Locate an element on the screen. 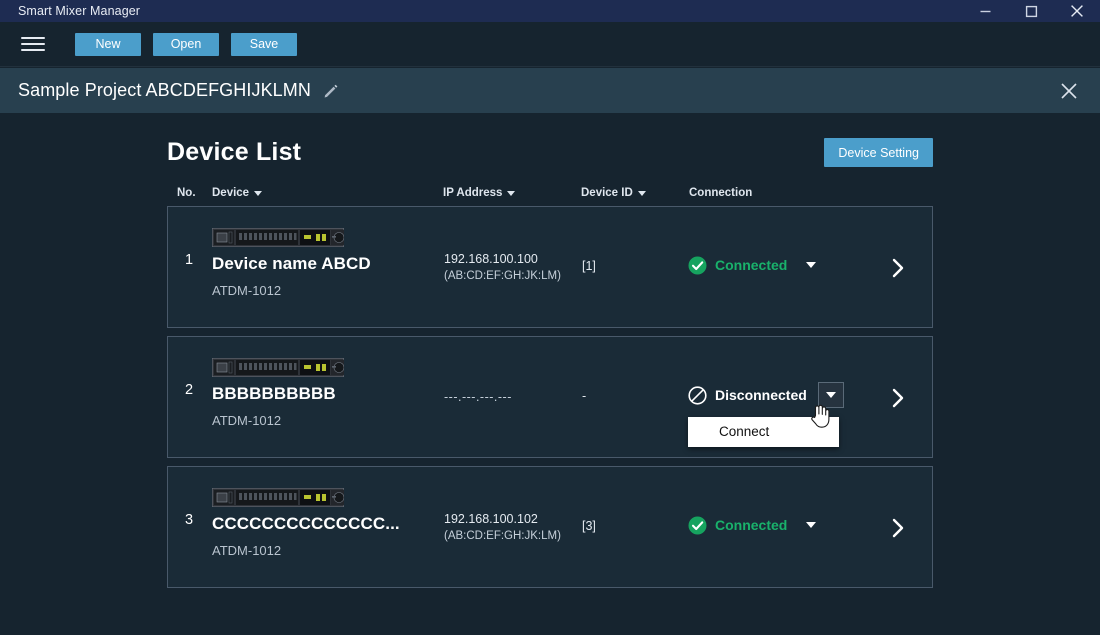 This screenshot has width=1100, height=635. project-bar: Sample Project ABCDEFGHIJKLMN is located at coordinates (550, 90).